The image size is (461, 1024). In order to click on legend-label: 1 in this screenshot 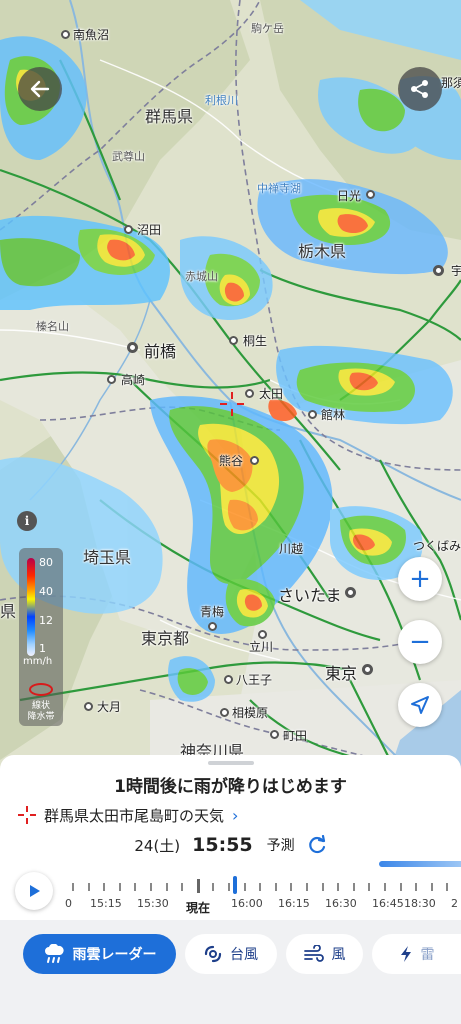, I will do `click(42, 648)`.